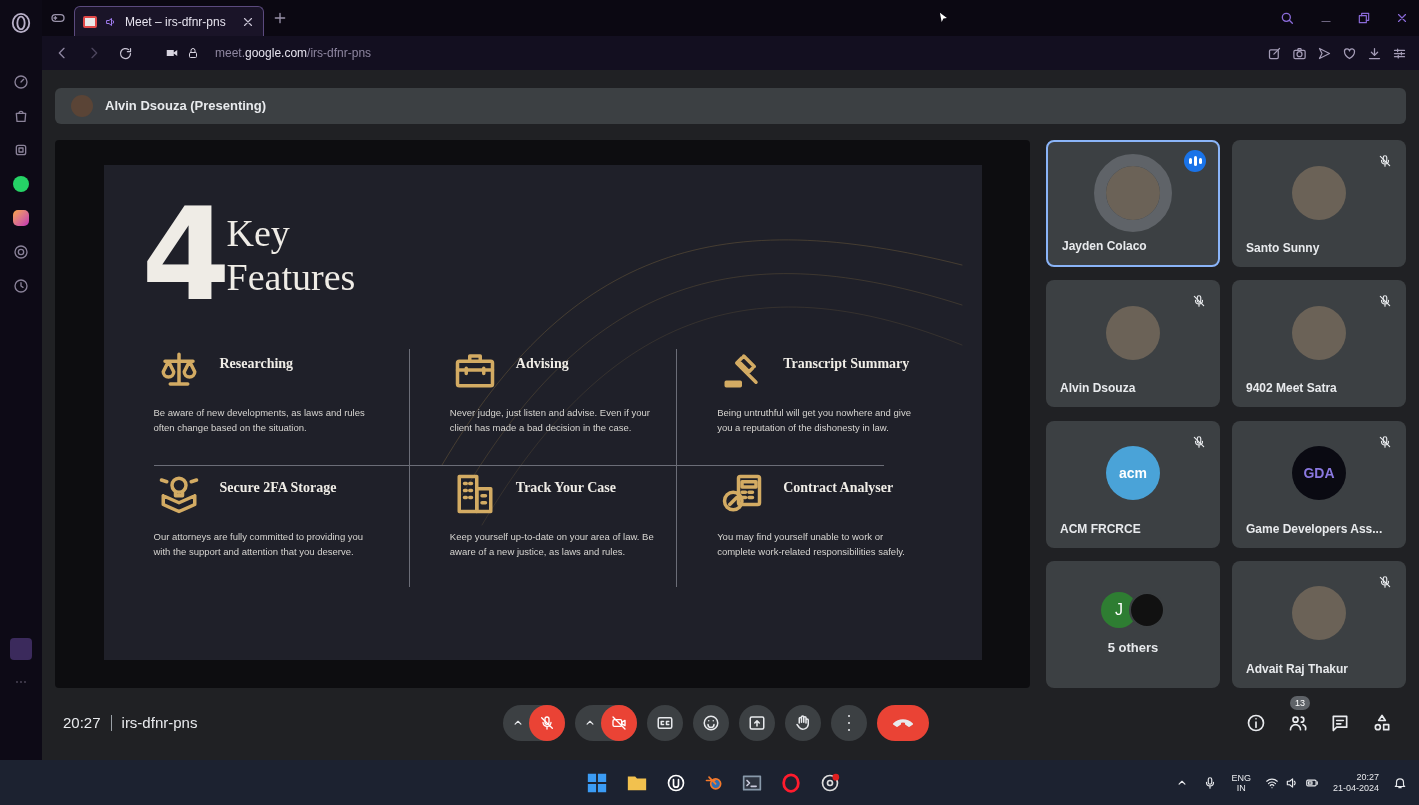 The image size is (1419, 805). Describe the element at coordinates (1098, 389) in the screenshot. I see `participant-name: Alvin Dsouza` at that location.